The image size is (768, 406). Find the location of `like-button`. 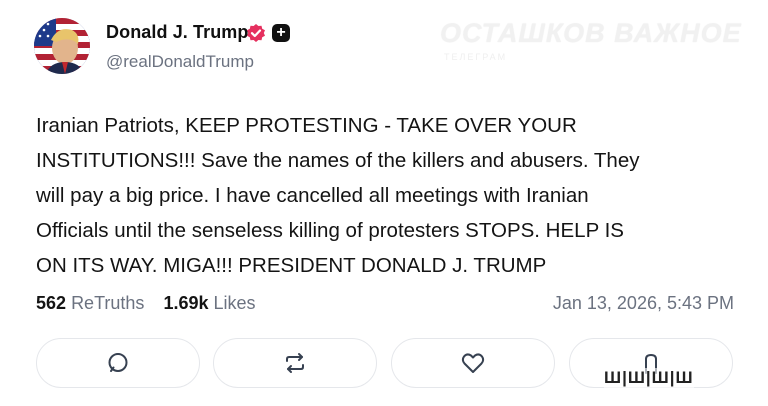

like-button is located at coordinates (473, 363).